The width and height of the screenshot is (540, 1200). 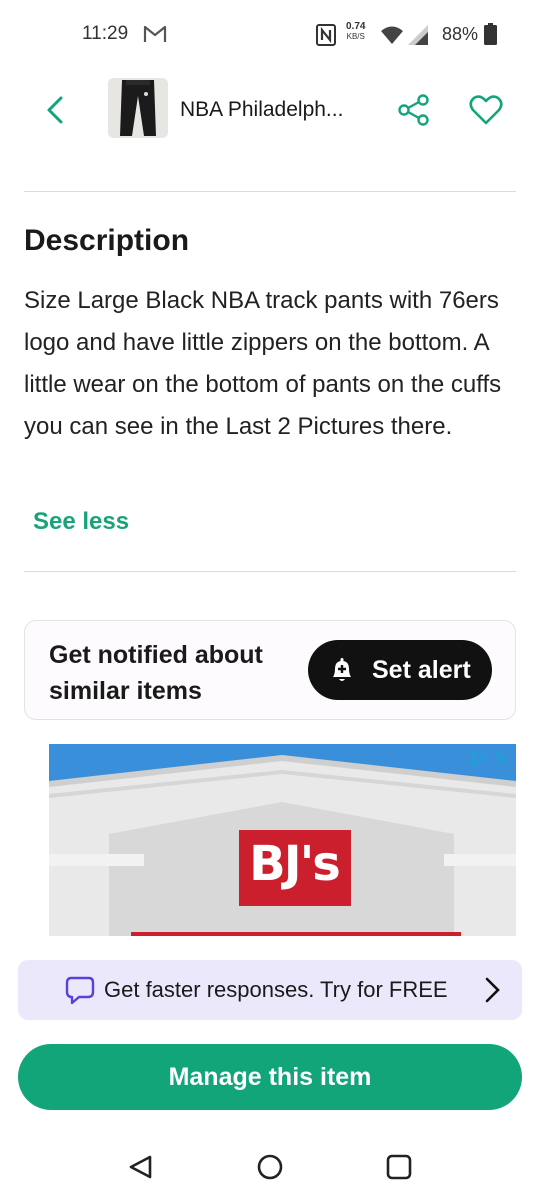 I want to click on alert-card-text: Get notified about similar items, so click(x=156, y=673).